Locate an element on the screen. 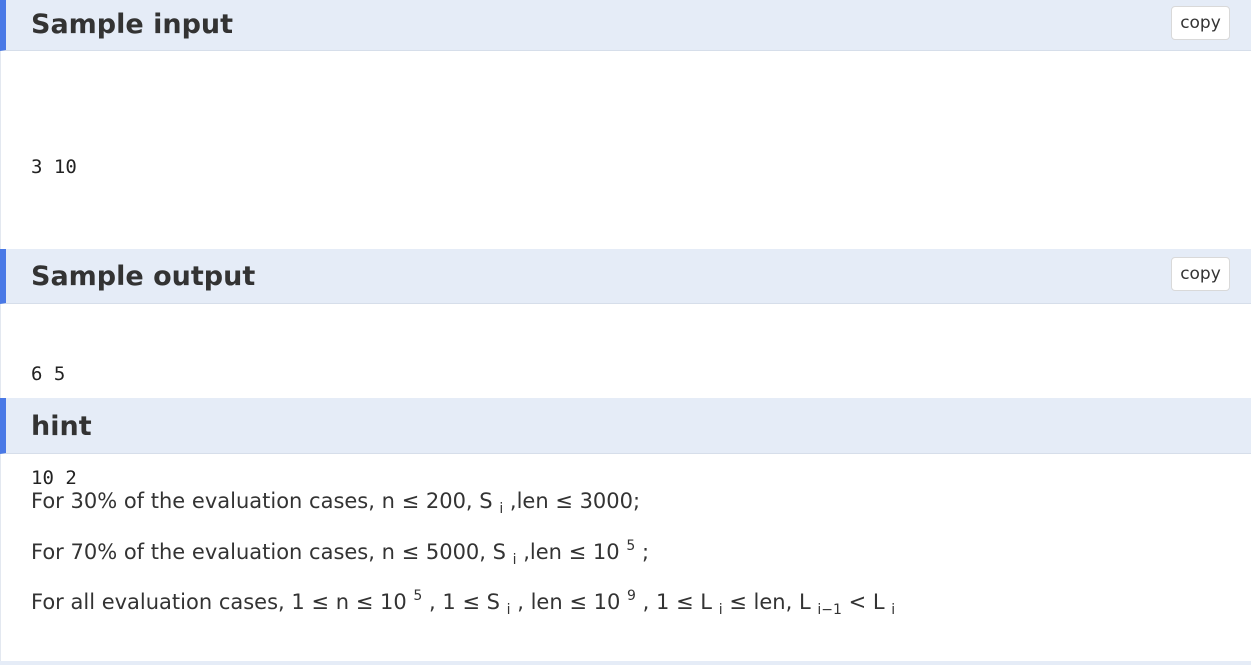  hint-title: hint is located at coordinates (61, 426).